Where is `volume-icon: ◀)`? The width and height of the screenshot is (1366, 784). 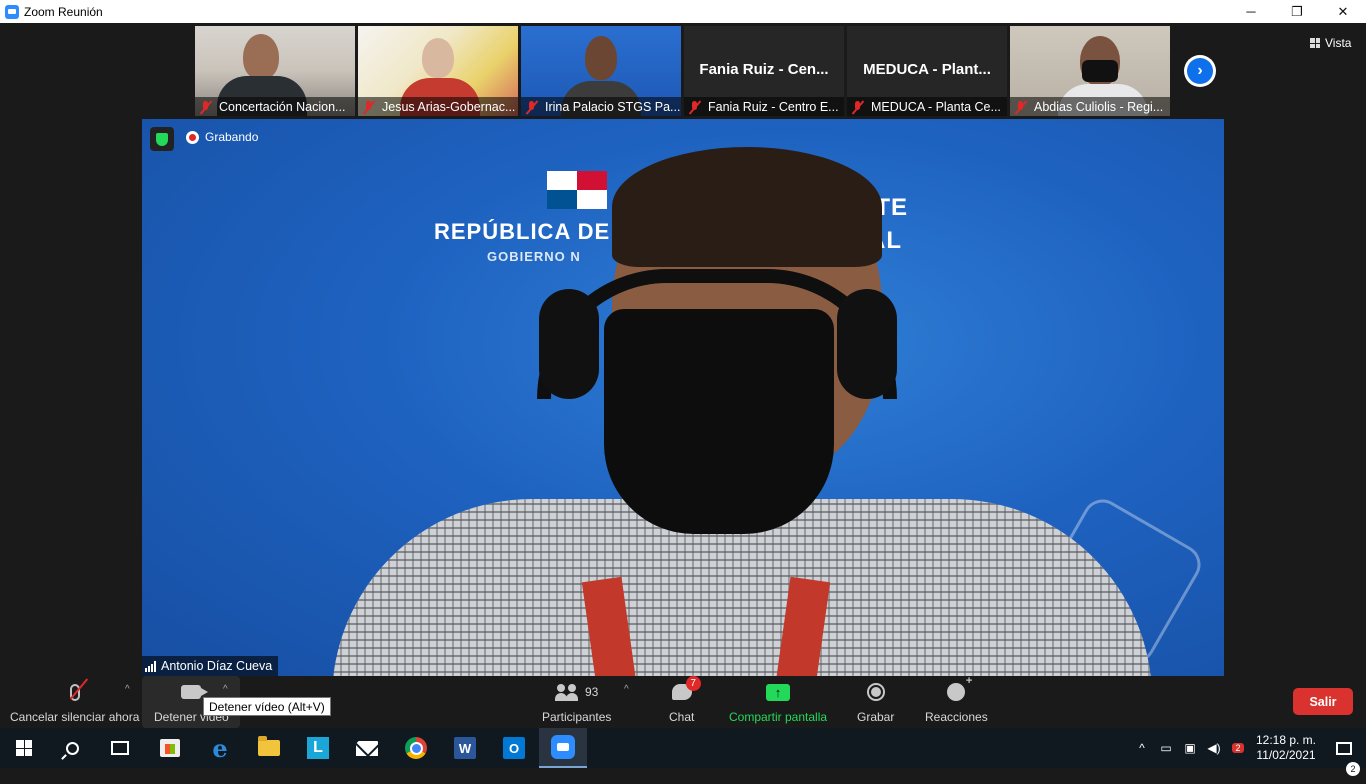 volume-icon: ◀) is located at coordinates (1214, 748).